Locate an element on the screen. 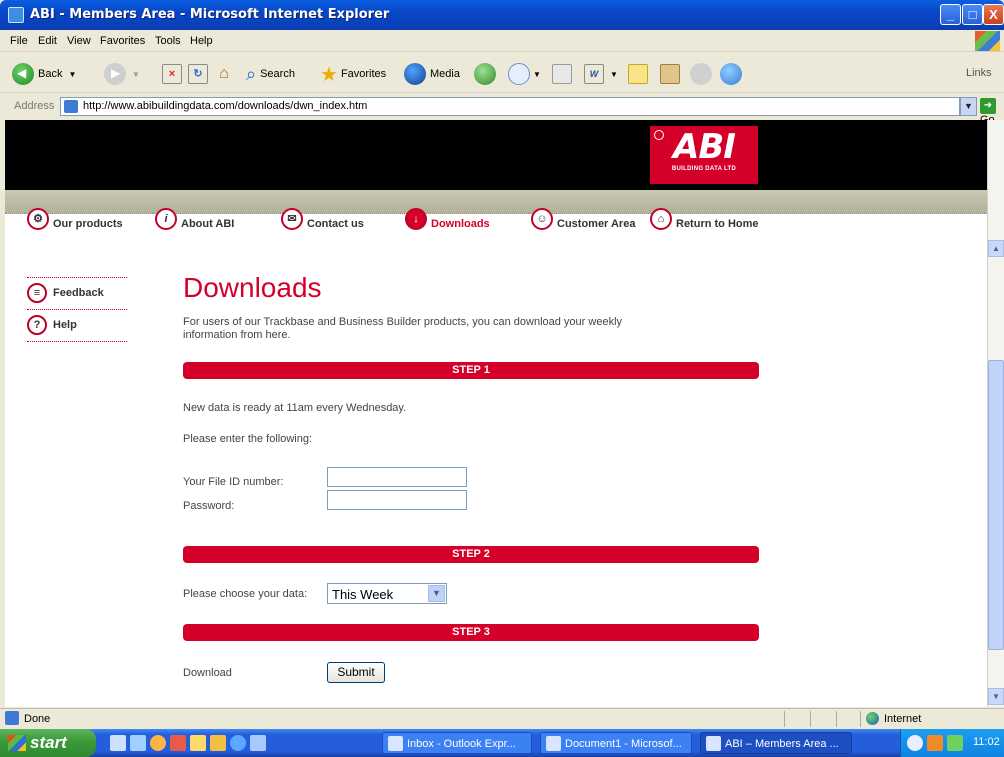 This screenshot has height=757, width=1004. sidebar-item-feedback: ≡ Feedback is located at coordinates (77, 292).